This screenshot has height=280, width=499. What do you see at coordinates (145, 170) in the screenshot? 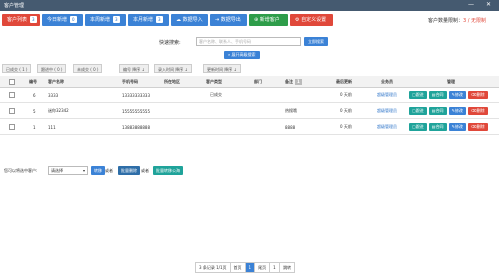
I see `or-text-2: 或者` at bounding box center [145, 170].